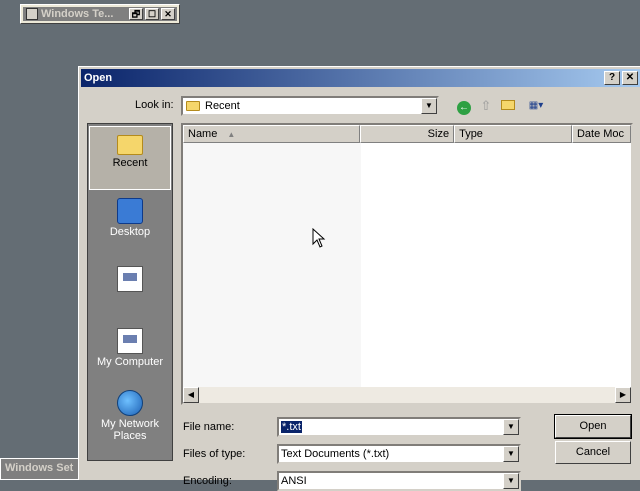 This screenshot has height=491, width=640. I want to click on encoding-value: ANSI, so click(294, 481).